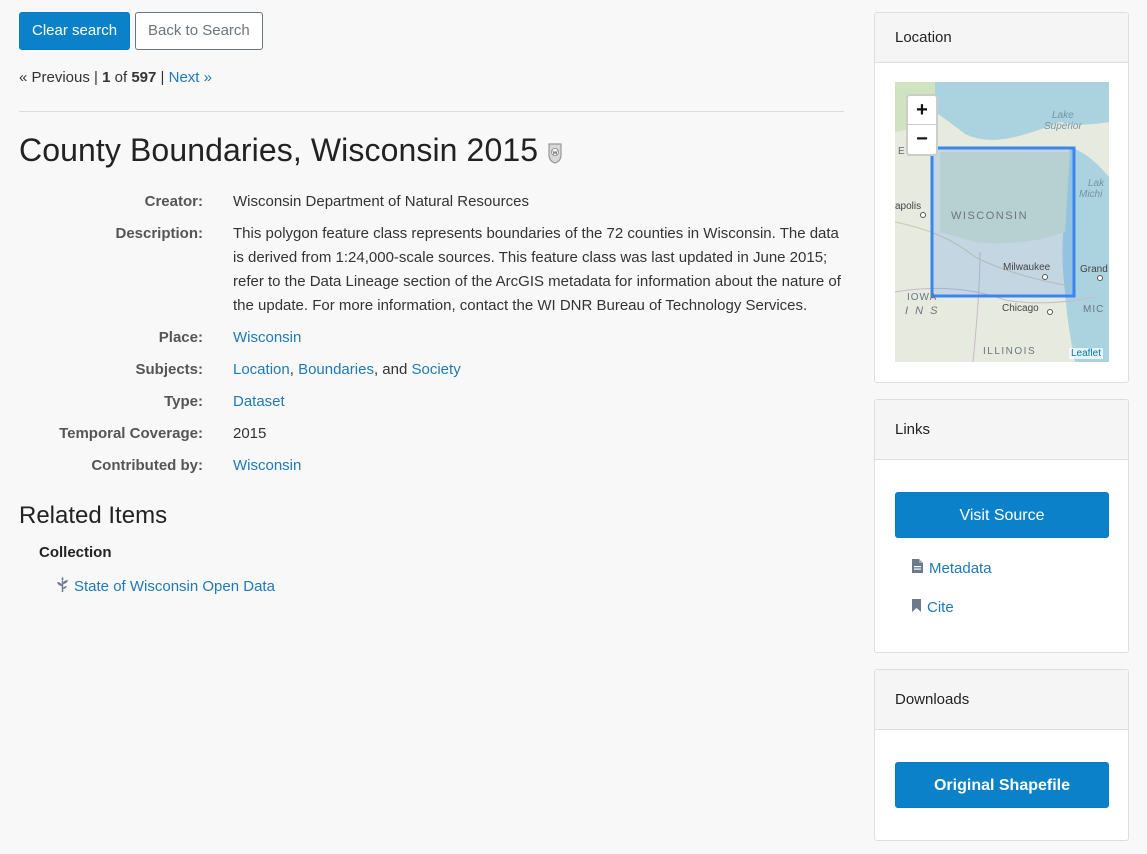  What do you see at coordinates (1002, 785) in the screenshot?
I see `original-shapefile-button: Original Shapefile` at bounding box center [1002, 785].